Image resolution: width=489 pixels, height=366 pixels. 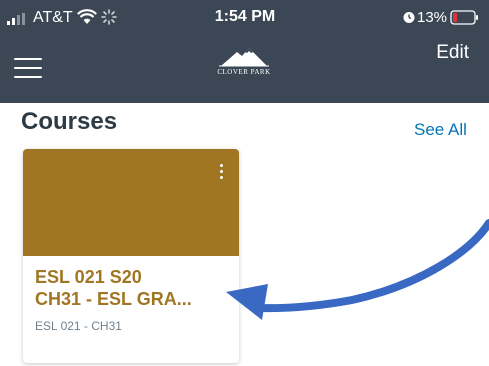 I want to click on logo-text: CLOVER PARK, so click(x=244, y=72).